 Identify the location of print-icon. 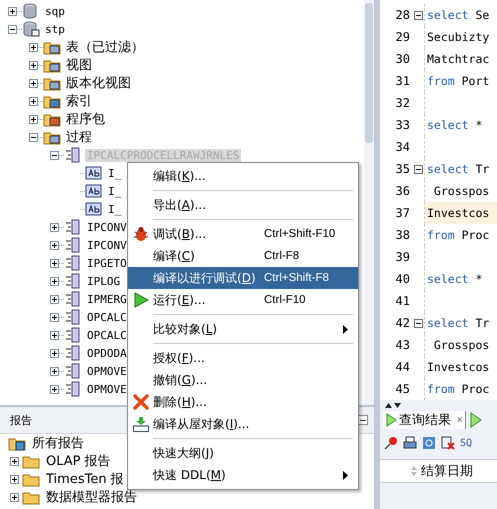
(410, 443).